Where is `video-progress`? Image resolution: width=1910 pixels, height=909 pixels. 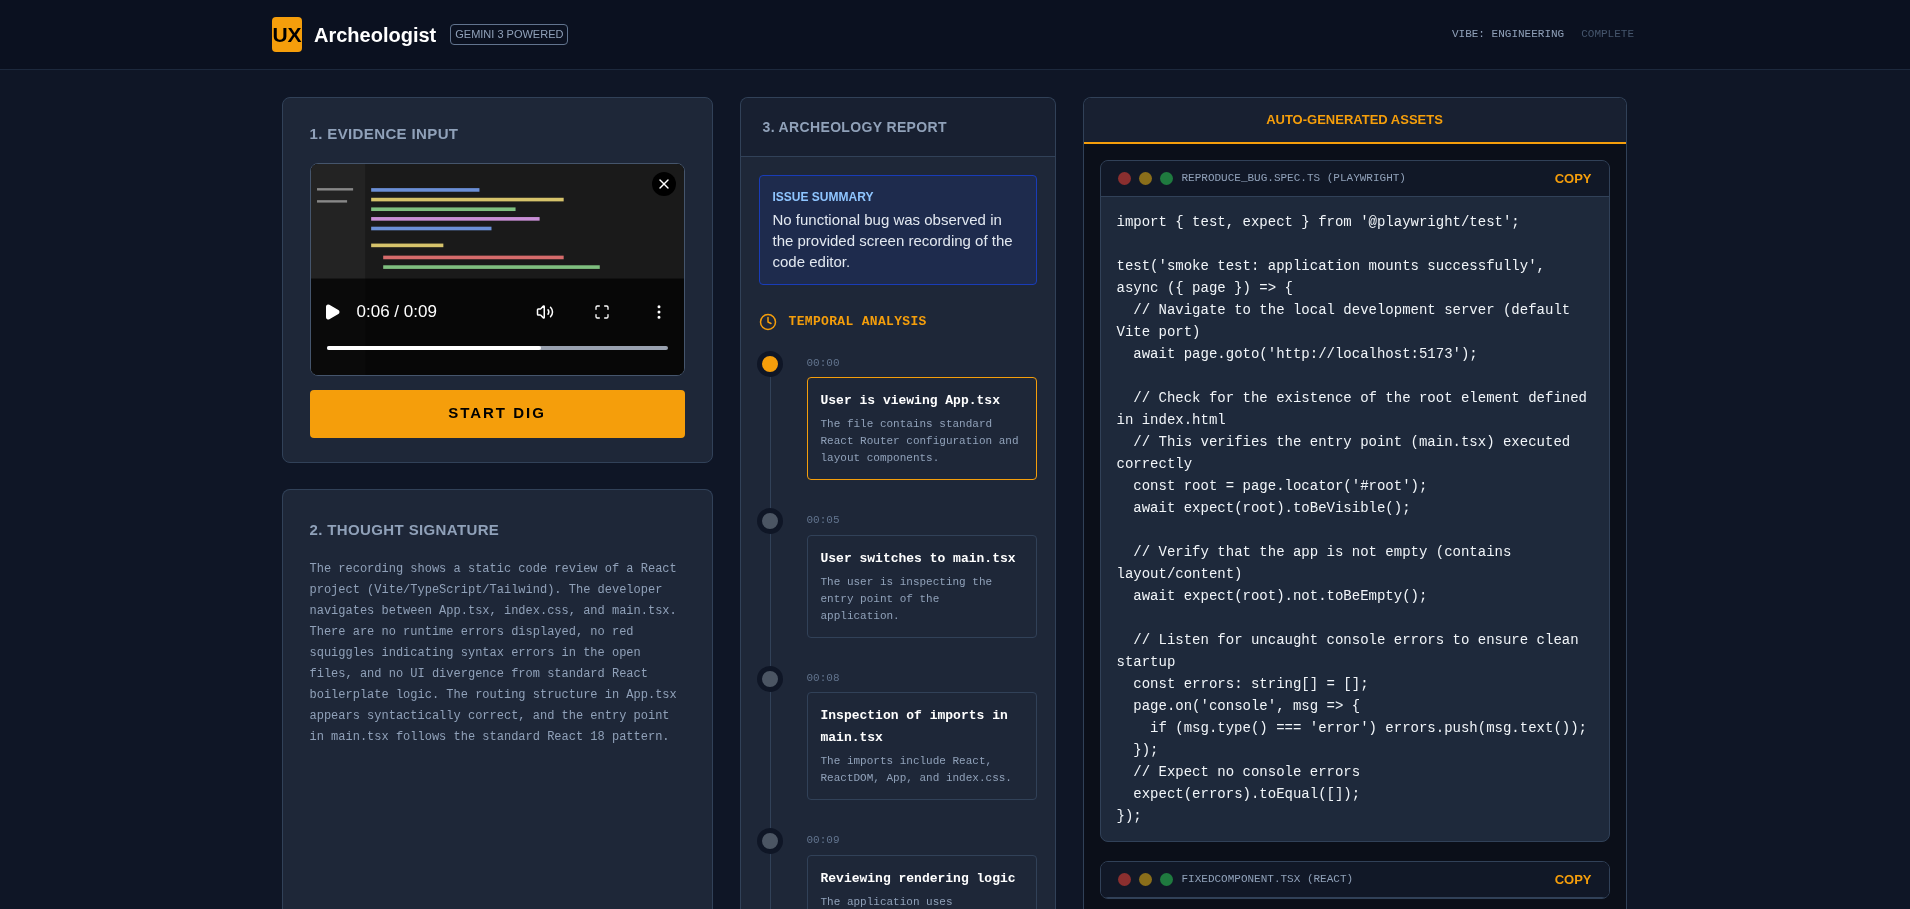
video-progress is located at coordinates (497, 347).